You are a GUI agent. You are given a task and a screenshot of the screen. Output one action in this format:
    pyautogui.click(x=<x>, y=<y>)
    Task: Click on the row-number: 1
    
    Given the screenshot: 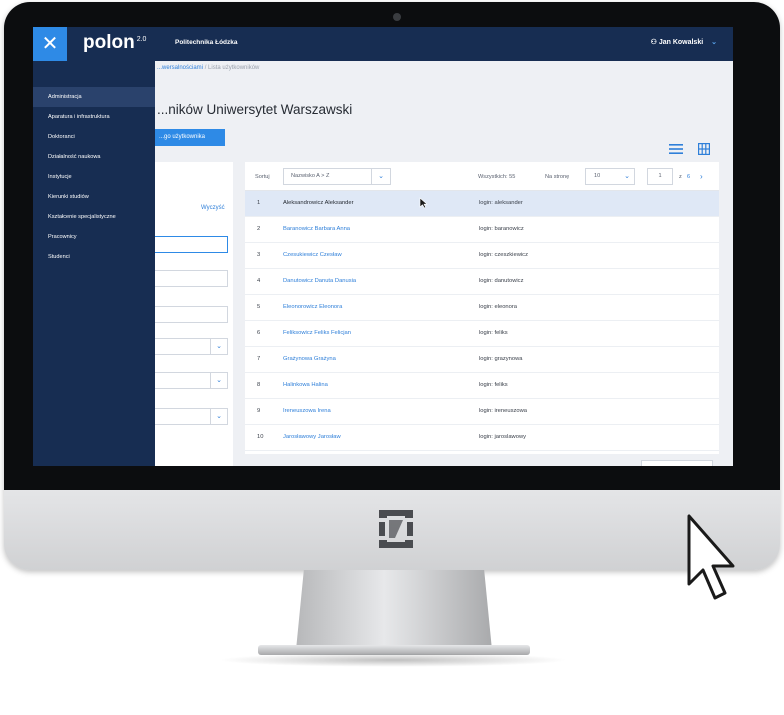 What is the action you would take?
    pyautogui.click(x=259, y=203)
    